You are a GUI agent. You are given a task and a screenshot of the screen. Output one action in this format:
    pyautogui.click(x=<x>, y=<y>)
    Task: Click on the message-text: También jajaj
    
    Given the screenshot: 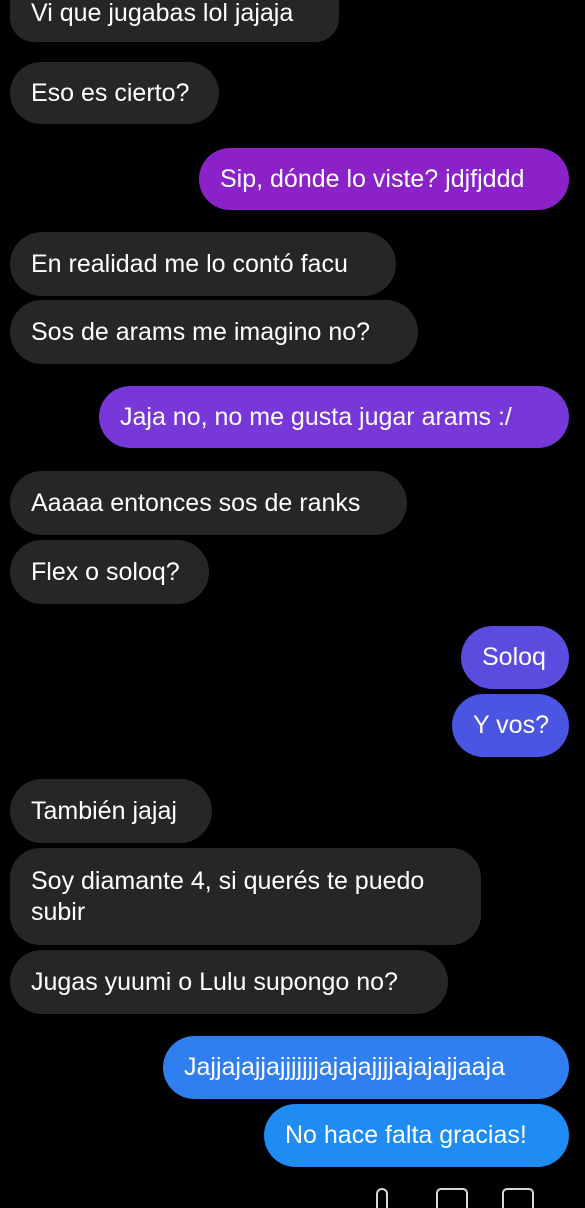 What is the action you would take?
    pyautogui.click(x=104, y=810)
    